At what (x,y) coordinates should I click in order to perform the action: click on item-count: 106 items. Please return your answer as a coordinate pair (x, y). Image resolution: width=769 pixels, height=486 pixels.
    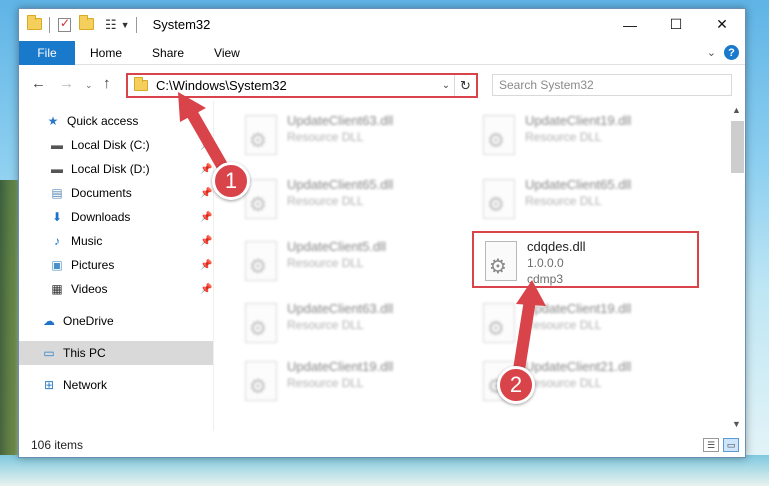
    Looking at the image, I should click on (57, 445).